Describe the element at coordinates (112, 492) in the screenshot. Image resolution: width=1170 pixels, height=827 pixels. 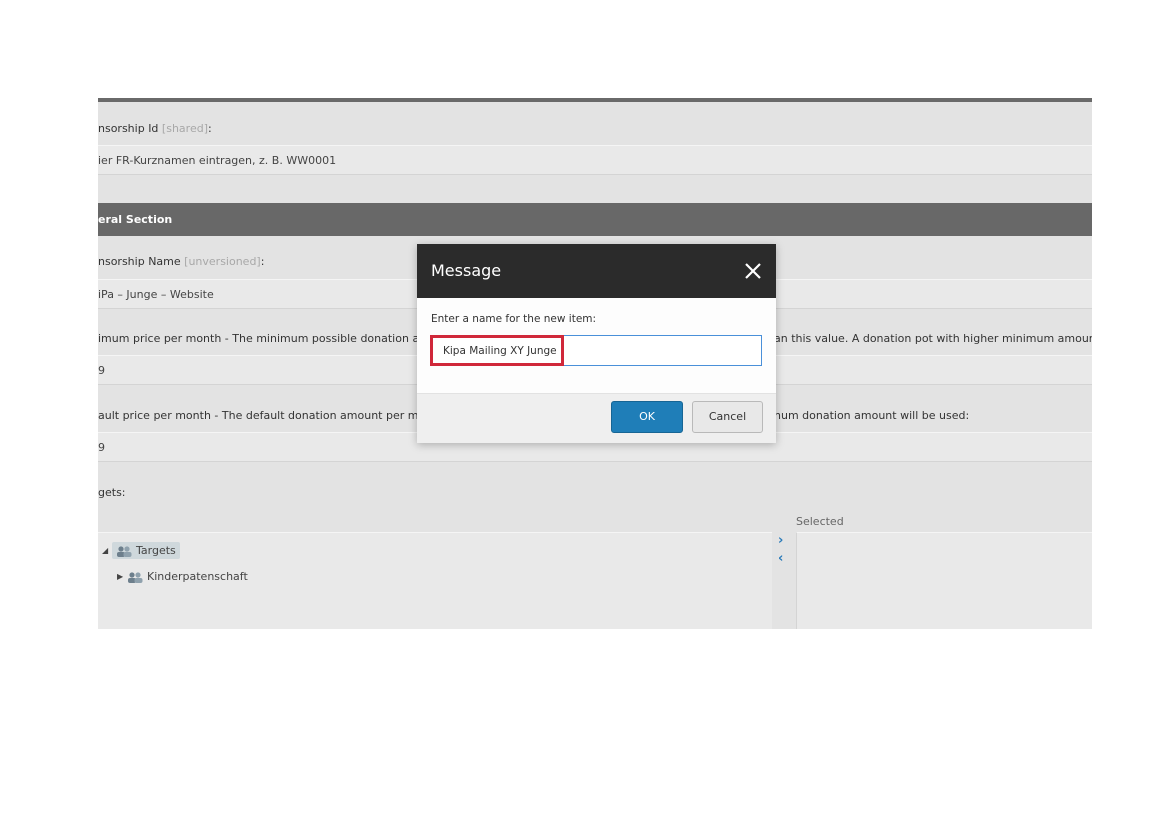
I see `targets-label: gets:` at that location.